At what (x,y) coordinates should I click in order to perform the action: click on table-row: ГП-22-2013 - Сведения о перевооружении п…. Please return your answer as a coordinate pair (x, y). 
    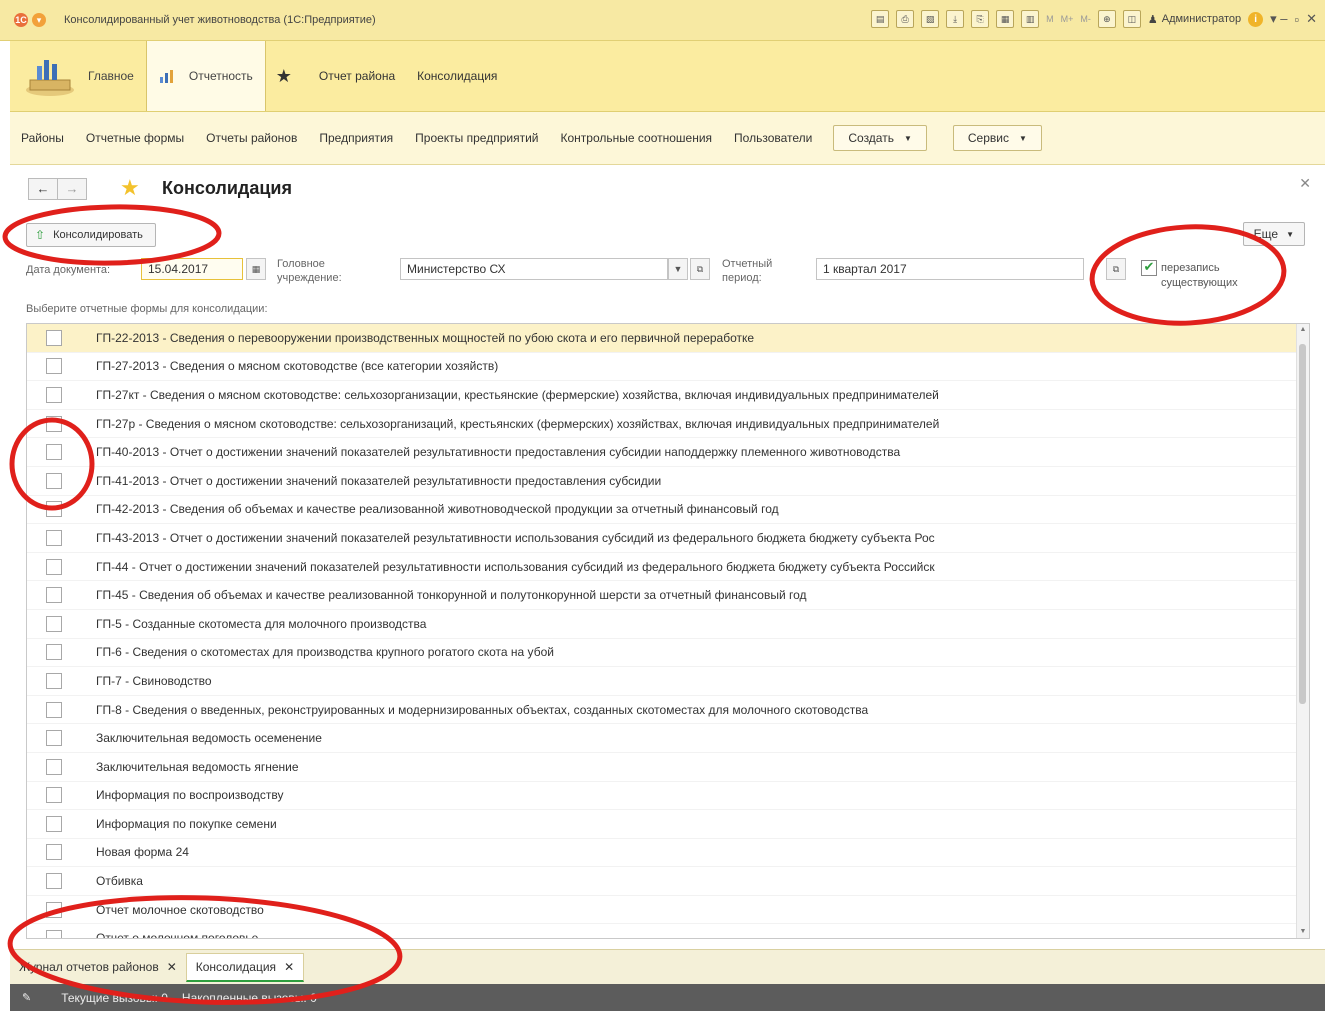
    Looking at the image, I should click on (668, 338).